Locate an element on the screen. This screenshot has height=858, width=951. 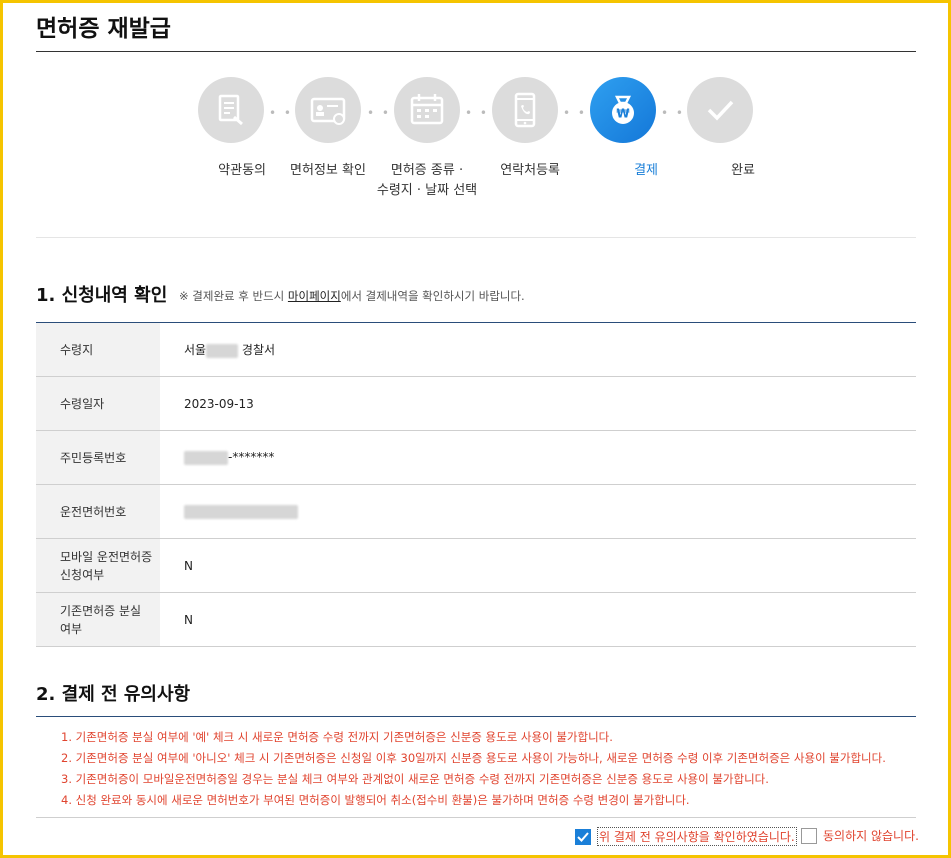
section-divider is located at coordinates (476, 237).